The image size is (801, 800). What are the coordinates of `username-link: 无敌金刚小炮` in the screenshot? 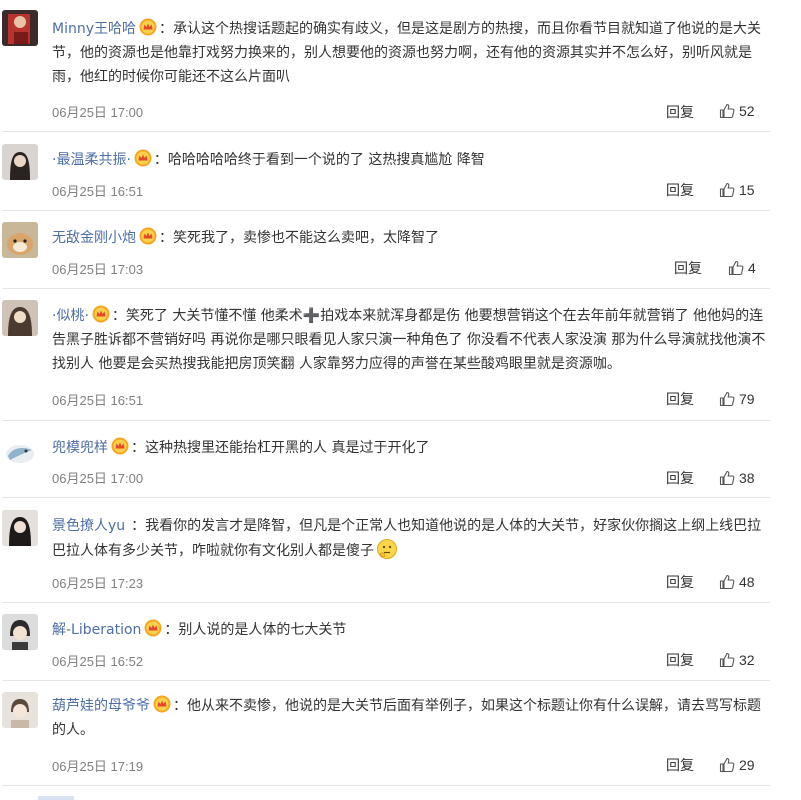 It's located at (94, 238).